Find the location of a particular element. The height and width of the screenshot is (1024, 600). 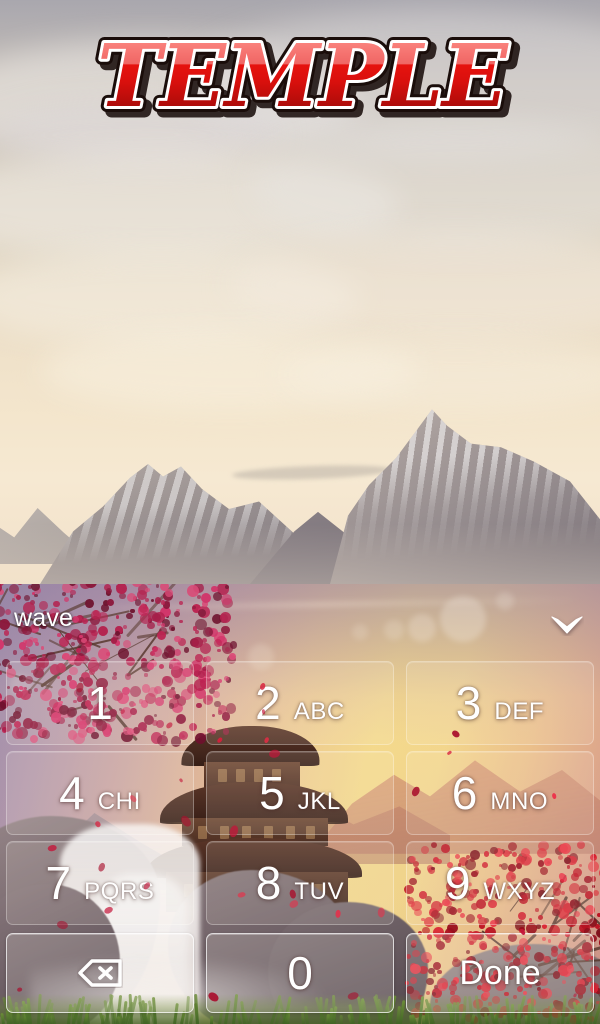

key-9-letters: WXYZ is located at coordinates (519, 891).